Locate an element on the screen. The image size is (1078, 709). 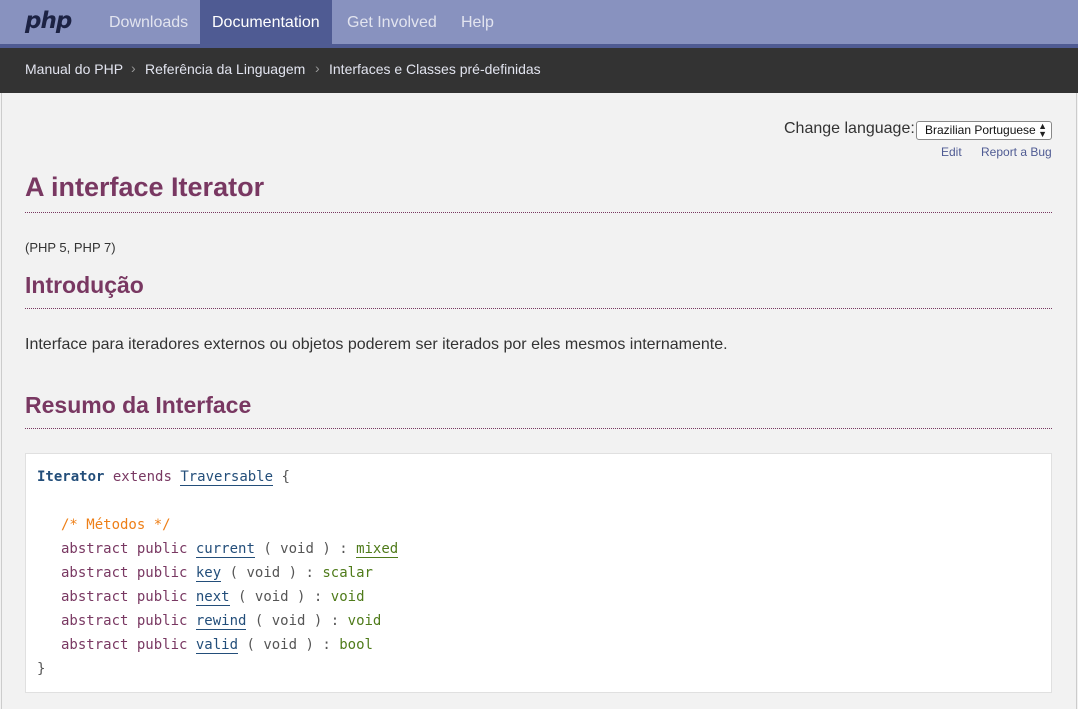
change-language-label: Change language: is located at coordinates (849, 128).